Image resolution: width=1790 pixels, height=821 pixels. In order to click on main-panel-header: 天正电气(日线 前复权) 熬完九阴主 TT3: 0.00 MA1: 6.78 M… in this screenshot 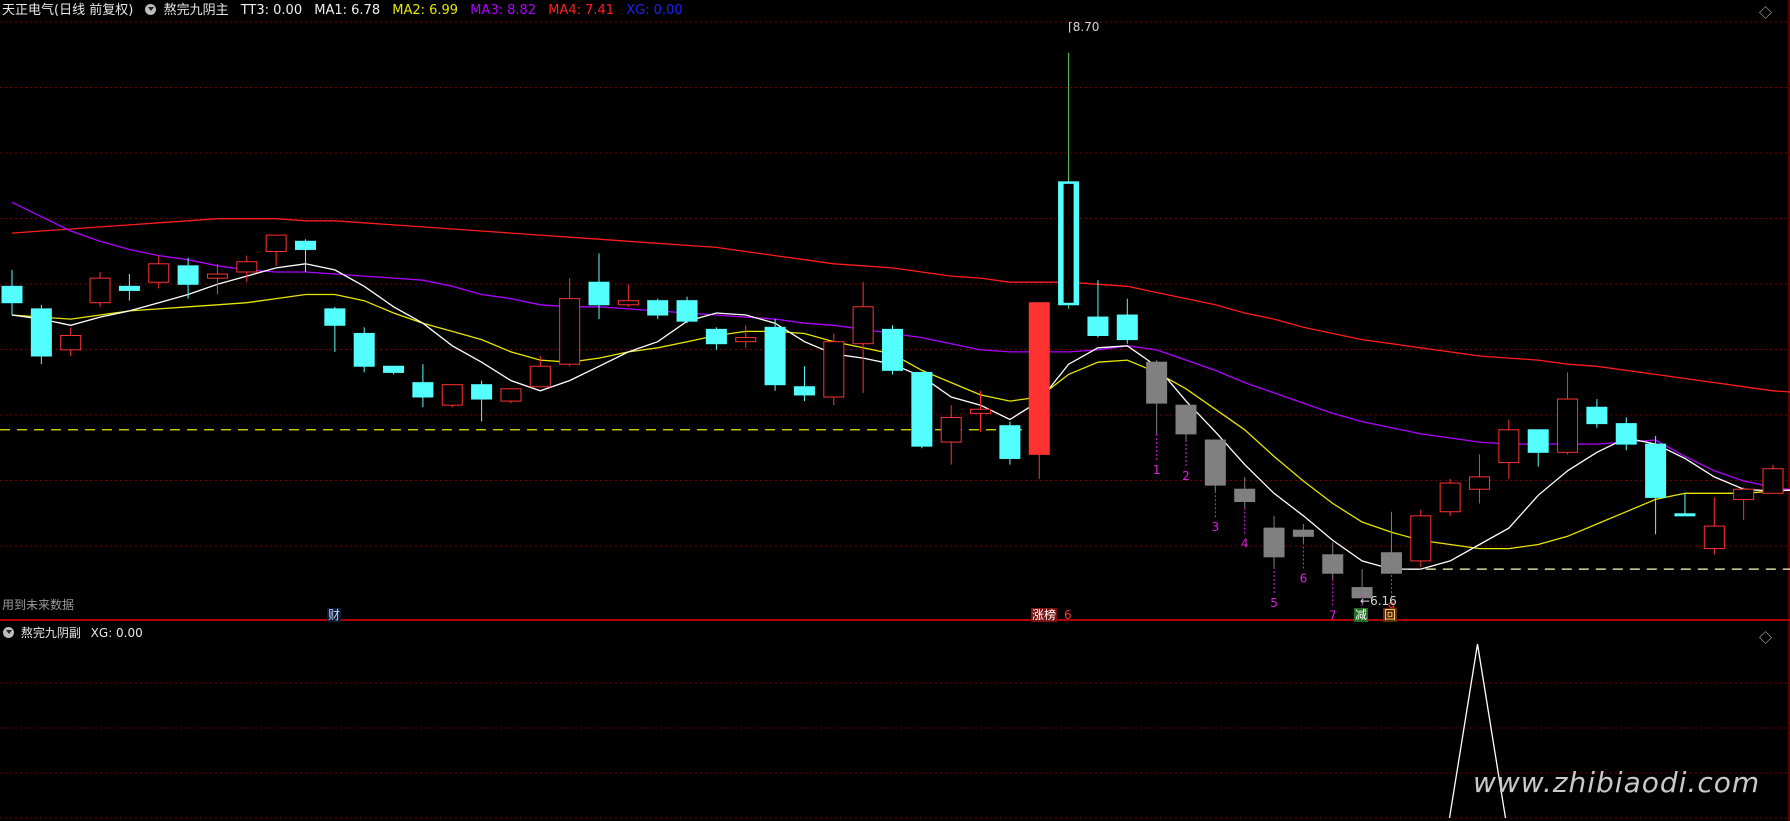, I will do `click(895, 11)`.